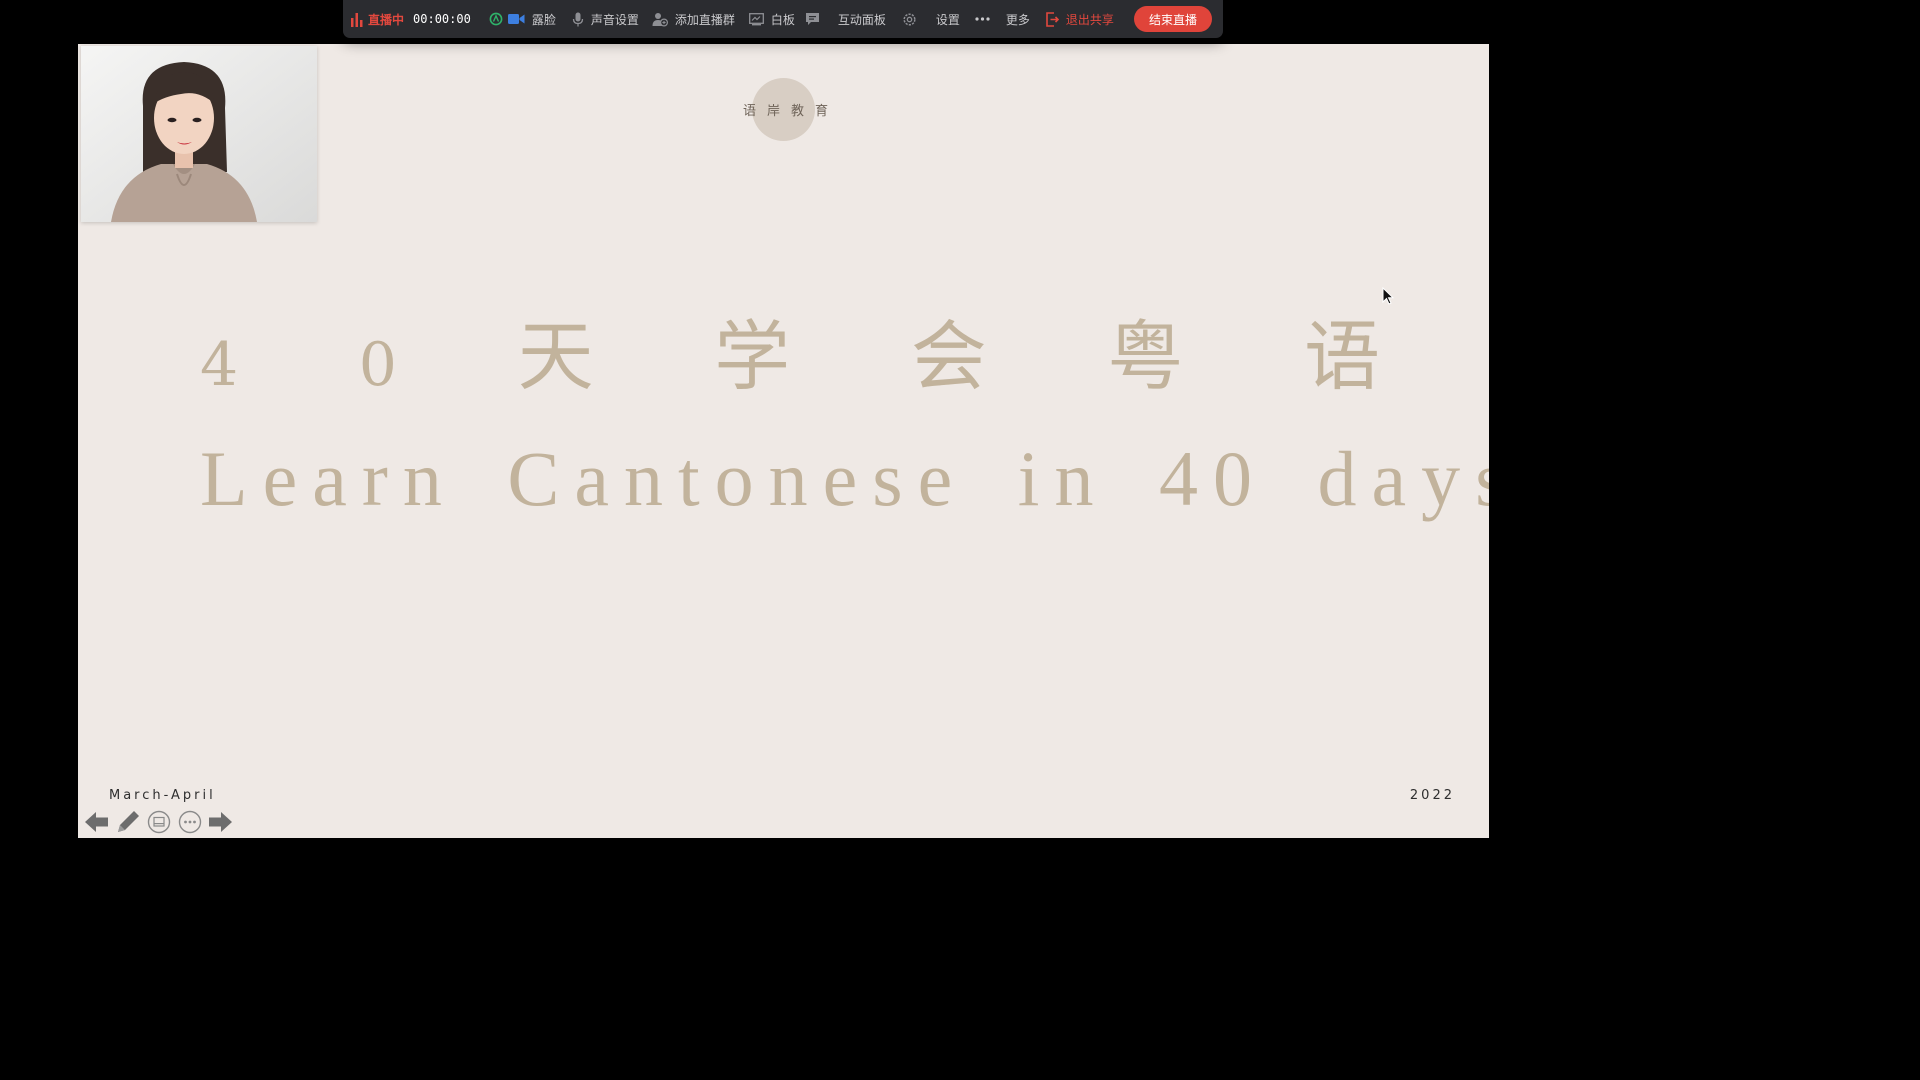 The width and height of the screenshot is (1920, 1080). What do you see at coordinates (220, 822) in the screenshot?
I see `arrow-right-icon` at bounding box center [220, 822].